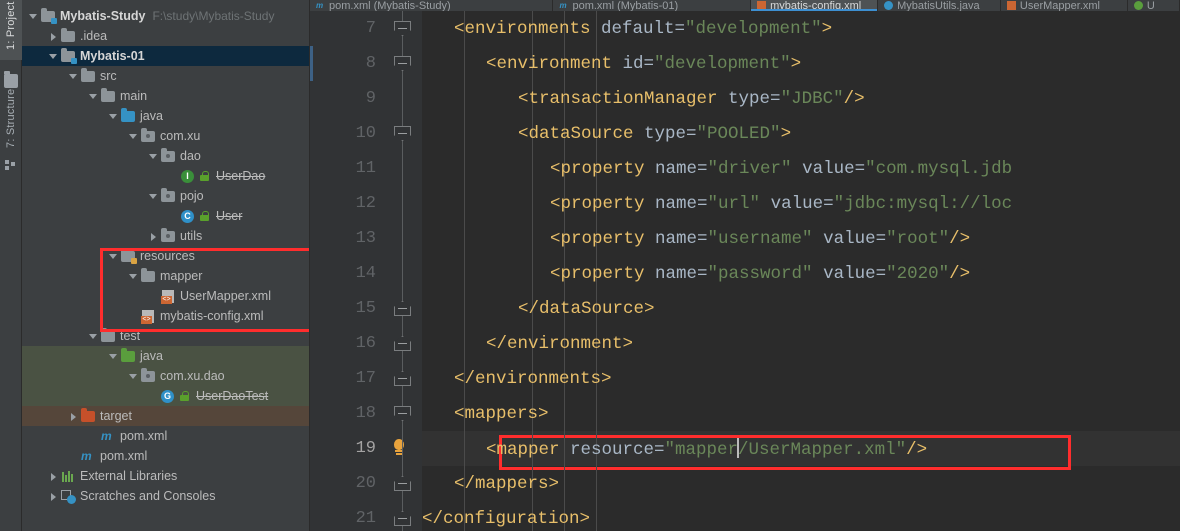 The width and height of the screenshot is (1180, 531). Describe the element at coordinates (148, 136) in the screenshot. I see `package-icon` at that location.